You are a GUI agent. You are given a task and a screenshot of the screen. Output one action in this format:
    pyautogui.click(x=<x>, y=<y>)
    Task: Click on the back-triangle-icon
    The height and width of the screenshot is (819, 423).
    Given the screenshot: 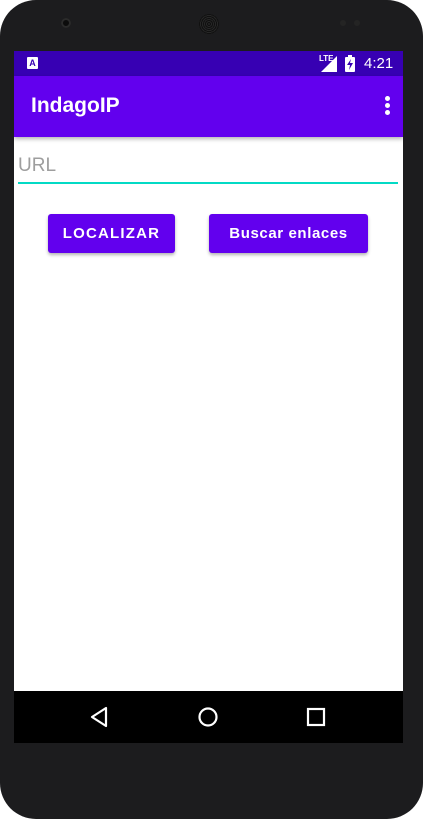 What is the action you would take?
    pyautogui.click(x=100, y=717)
    